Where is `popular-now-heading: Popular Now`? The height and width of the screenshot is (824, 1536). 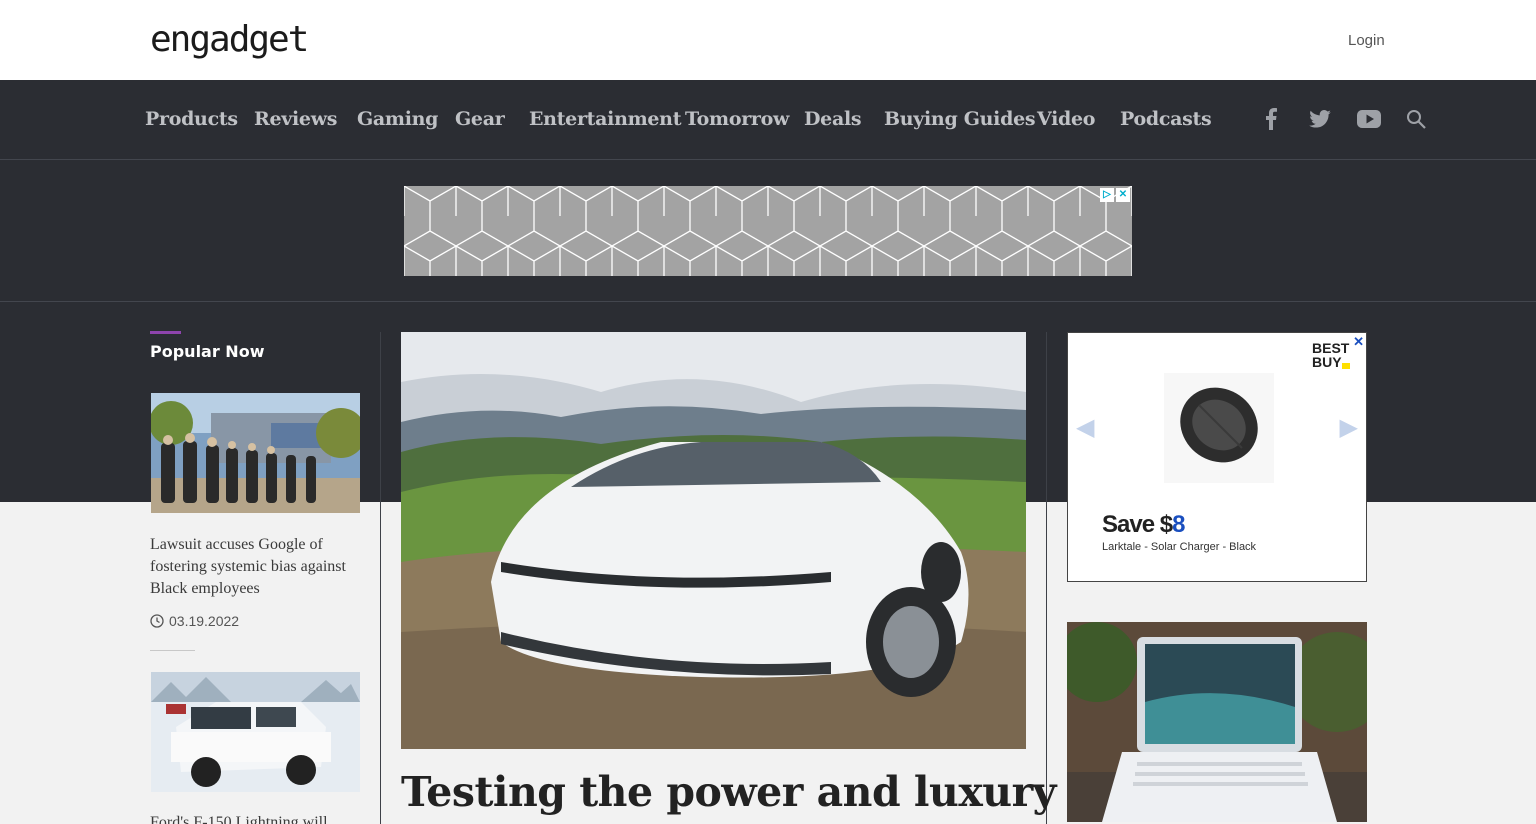
popular-now-heading: Popular Now is located at coordinates (207, 351).